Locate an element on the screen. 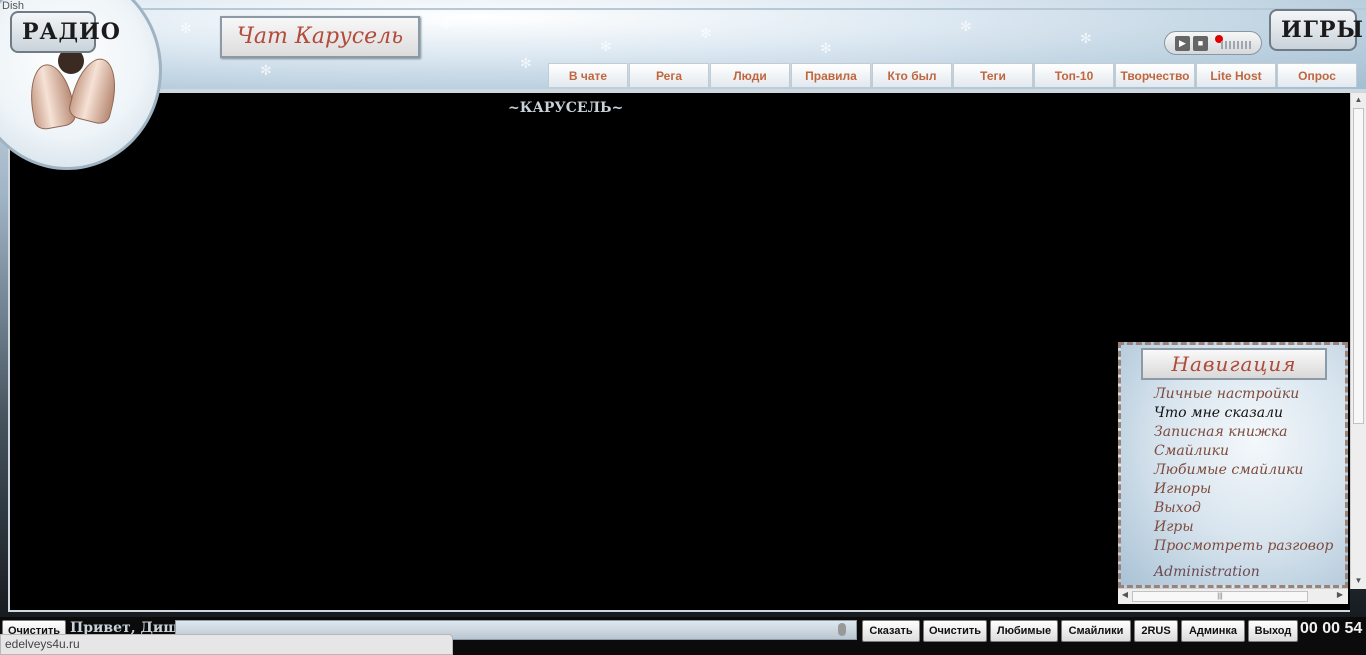 This screenshot has width=1366, height=655. tab-top-10: Топ-10 is located at coordinates (1074, 75).